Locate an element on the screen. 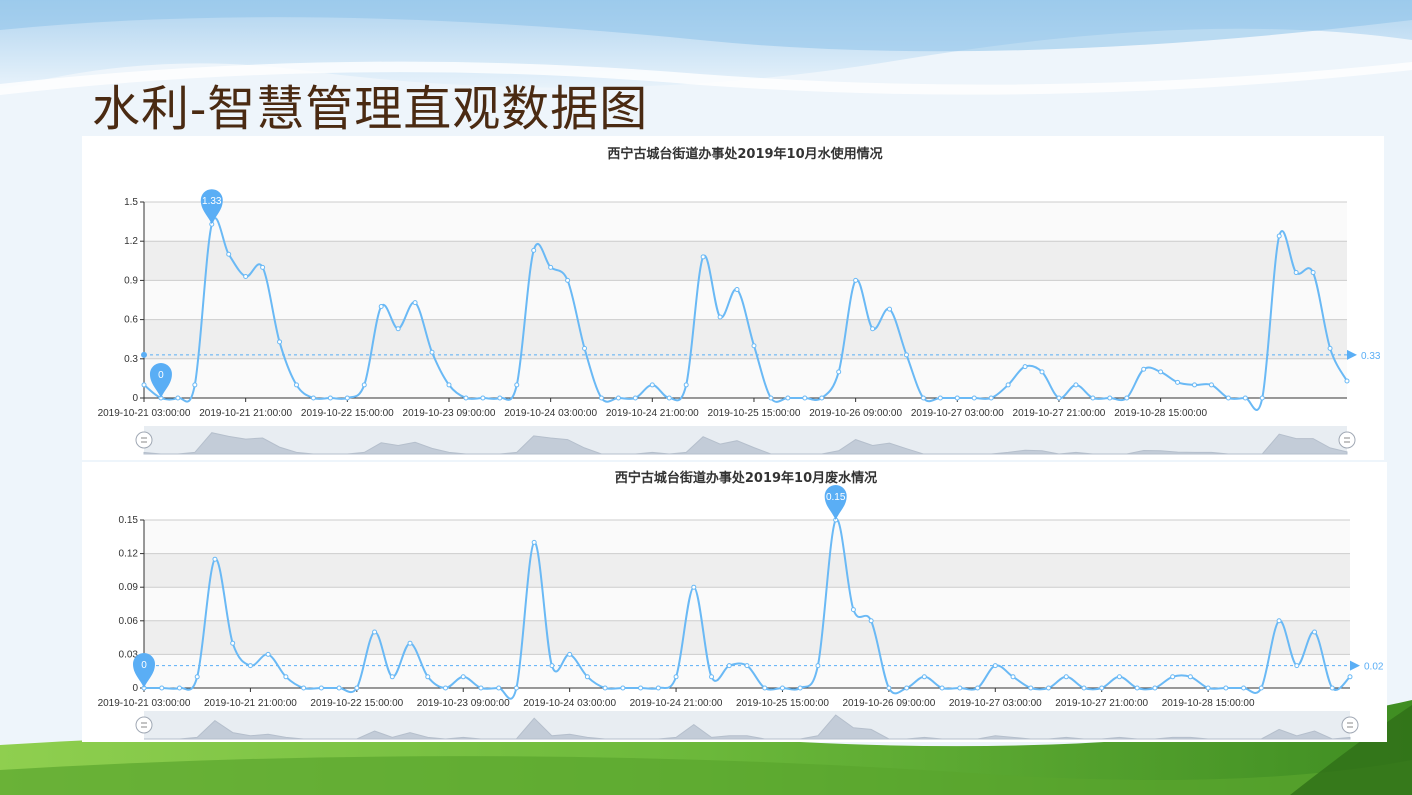  datazoom-track is located at coordinates (747, 725).